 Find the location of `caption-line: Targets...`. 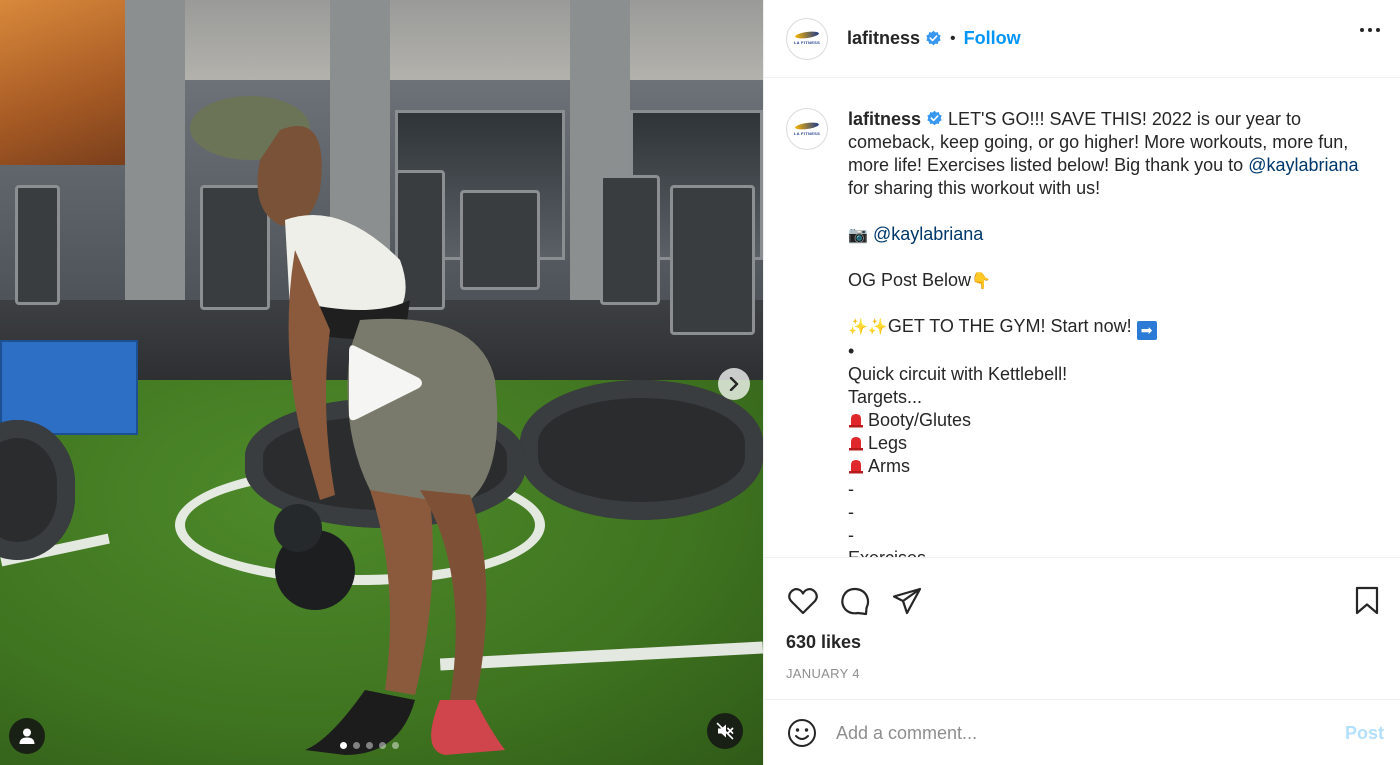

caption-line: Targets... is located at coordinates (885, 397).